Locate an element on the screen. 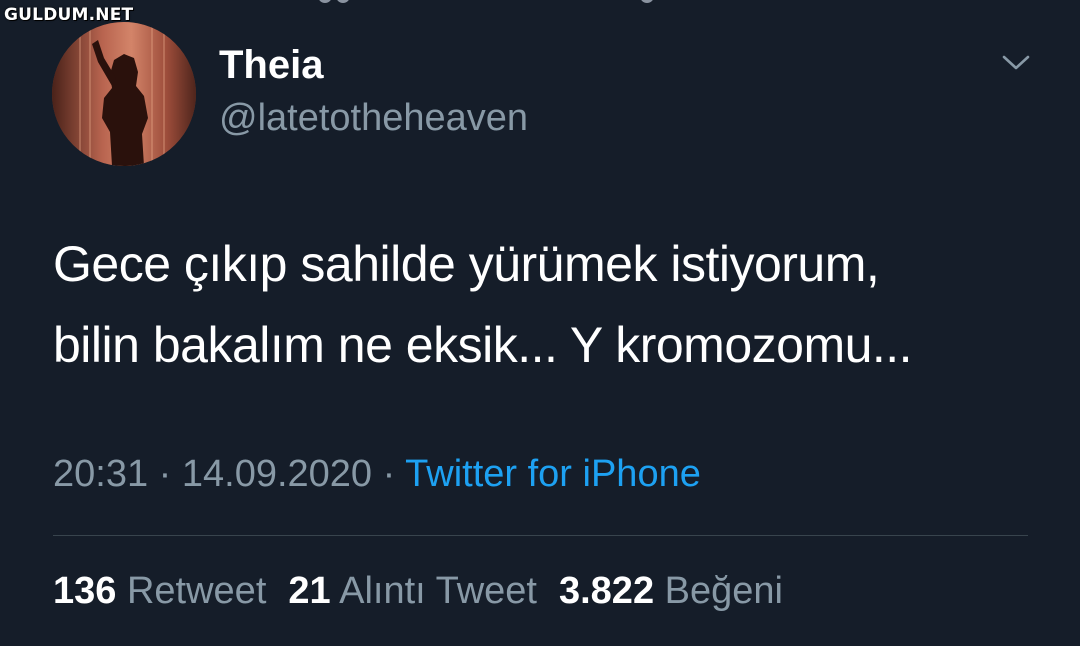 The image size is (1080, 646). retweets-label: Retweet is located at coordinates (196, 591).